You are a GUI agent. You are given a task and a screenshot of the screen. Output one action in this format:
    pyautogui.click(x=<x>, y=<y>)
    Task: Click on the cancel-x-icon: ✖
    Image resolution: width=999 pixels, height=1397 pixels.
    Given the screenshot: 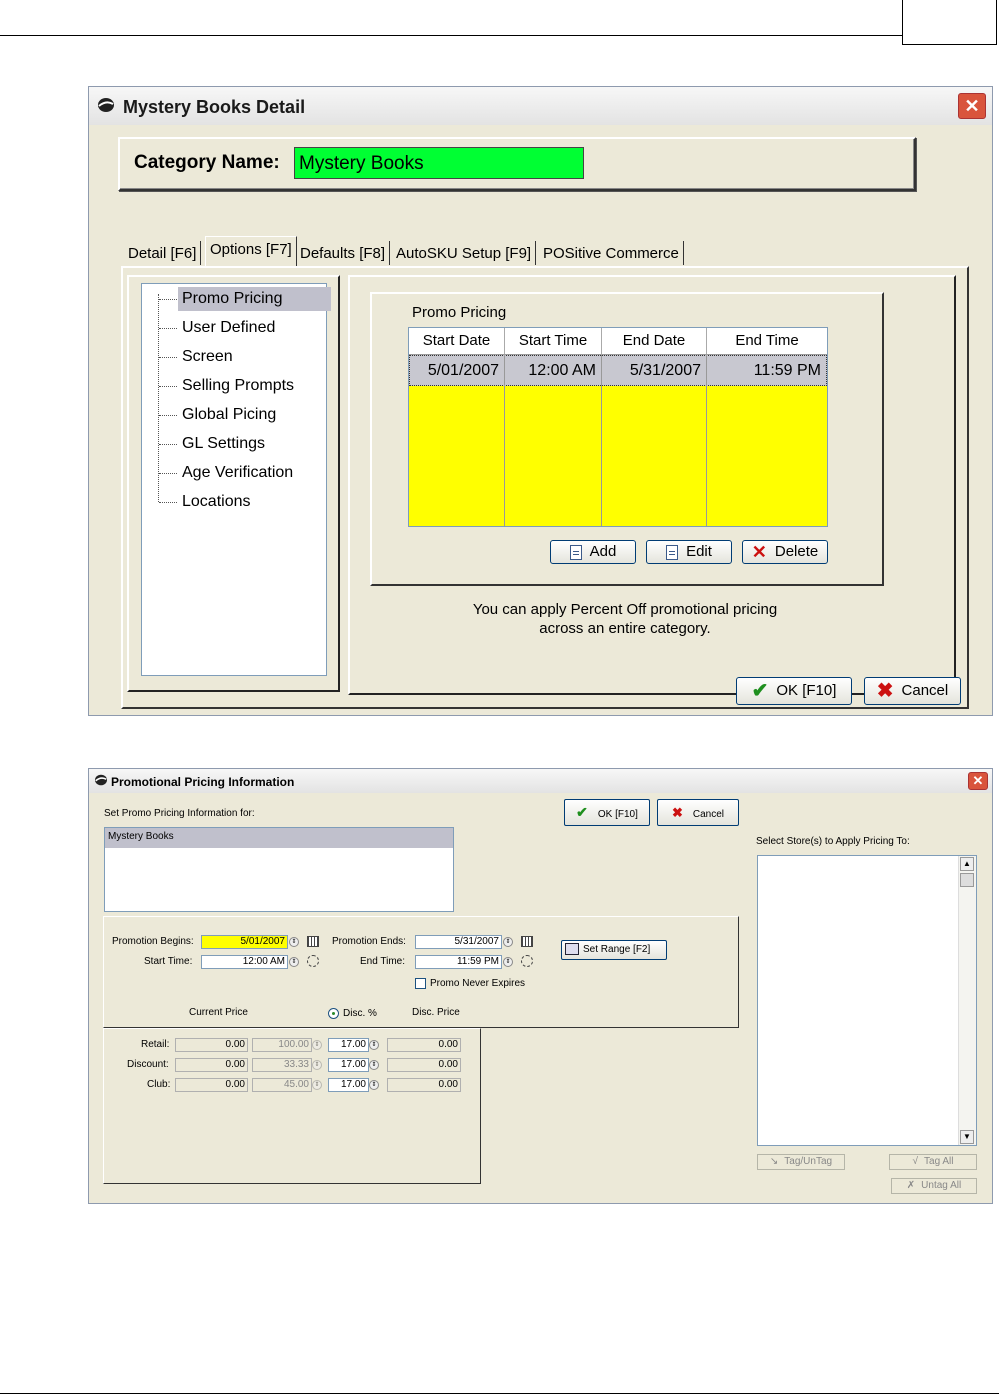 What is the action you would take?
    pyautogui.click(x=885, y=691)
    